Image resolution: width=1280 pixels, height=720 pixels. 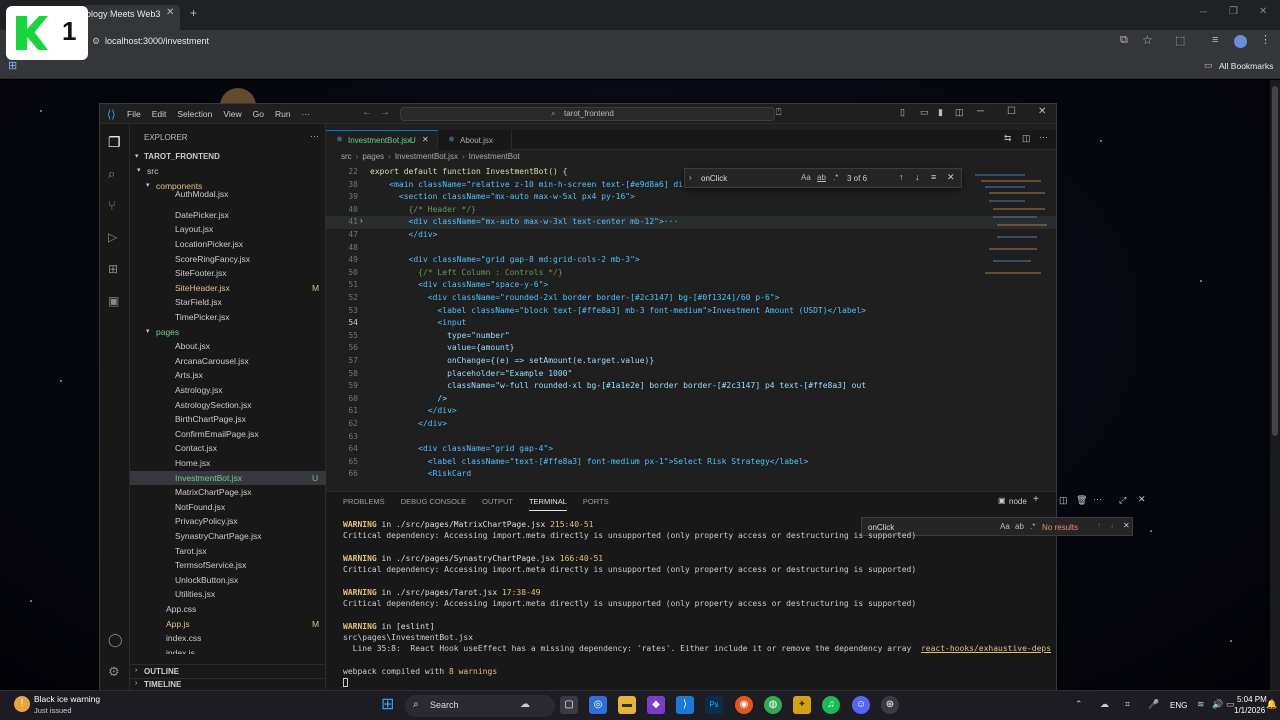 I want to click on tree-file: App.css, so click(x=228, y=609).